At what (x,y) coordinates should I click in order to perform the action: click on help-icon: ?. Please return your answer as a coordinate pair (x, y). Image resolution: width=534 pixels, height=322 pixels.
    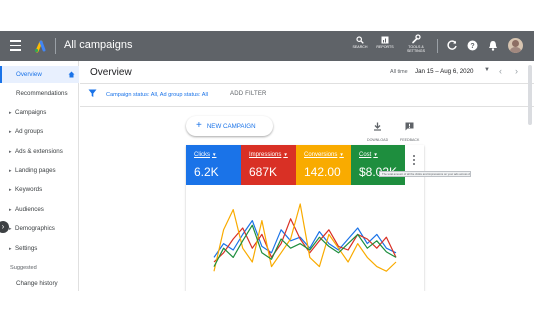
    Looking at the image, I should click on (472, 45).